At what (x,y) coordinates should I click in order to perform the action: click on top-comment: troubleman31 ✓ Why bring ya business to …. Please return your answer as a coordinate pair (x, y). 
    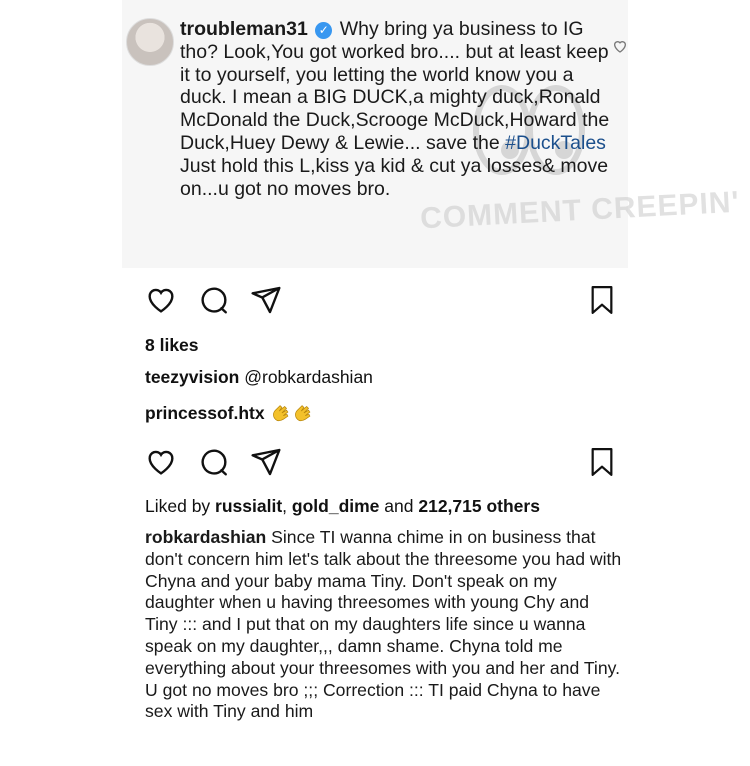
    Looking at the image, I should click on (400, 109).